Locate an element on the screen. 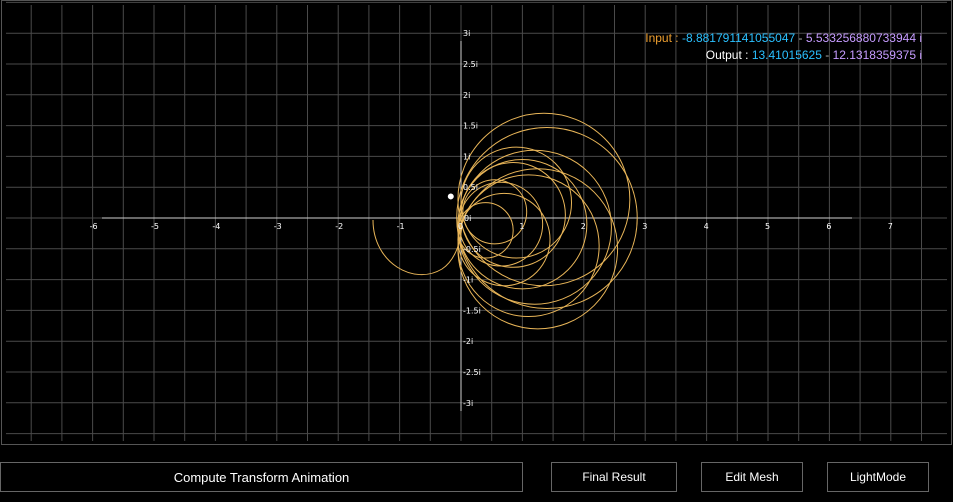 Image resolution: width=953 pixels, height=502 pixels. output-label: Output : is located at coordinates (727, 55).